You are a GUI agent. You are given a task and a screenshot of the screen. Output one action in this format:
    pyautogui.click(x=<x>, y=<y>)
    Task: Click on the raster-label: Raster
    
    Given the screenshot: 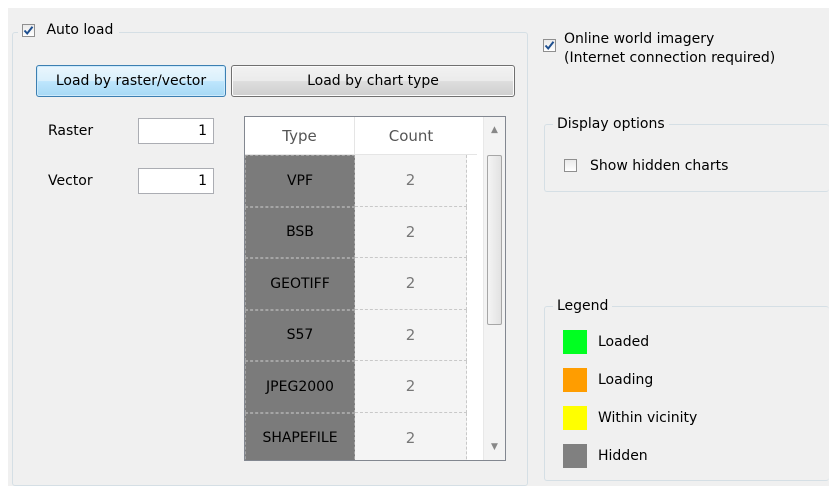 What is the action you would take?
    pyautogui.click(x=71, y=131)
    